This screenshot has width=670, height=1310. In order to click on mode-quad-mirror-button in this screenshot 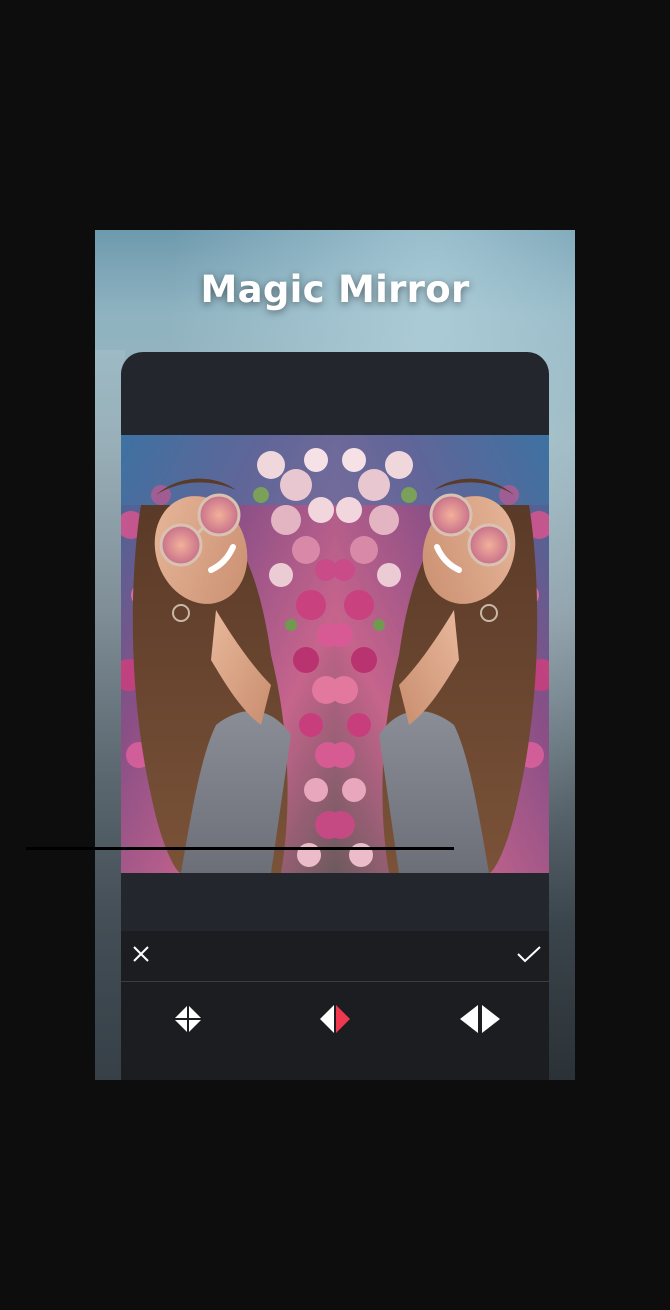, I will do `click(188, 1021)`.